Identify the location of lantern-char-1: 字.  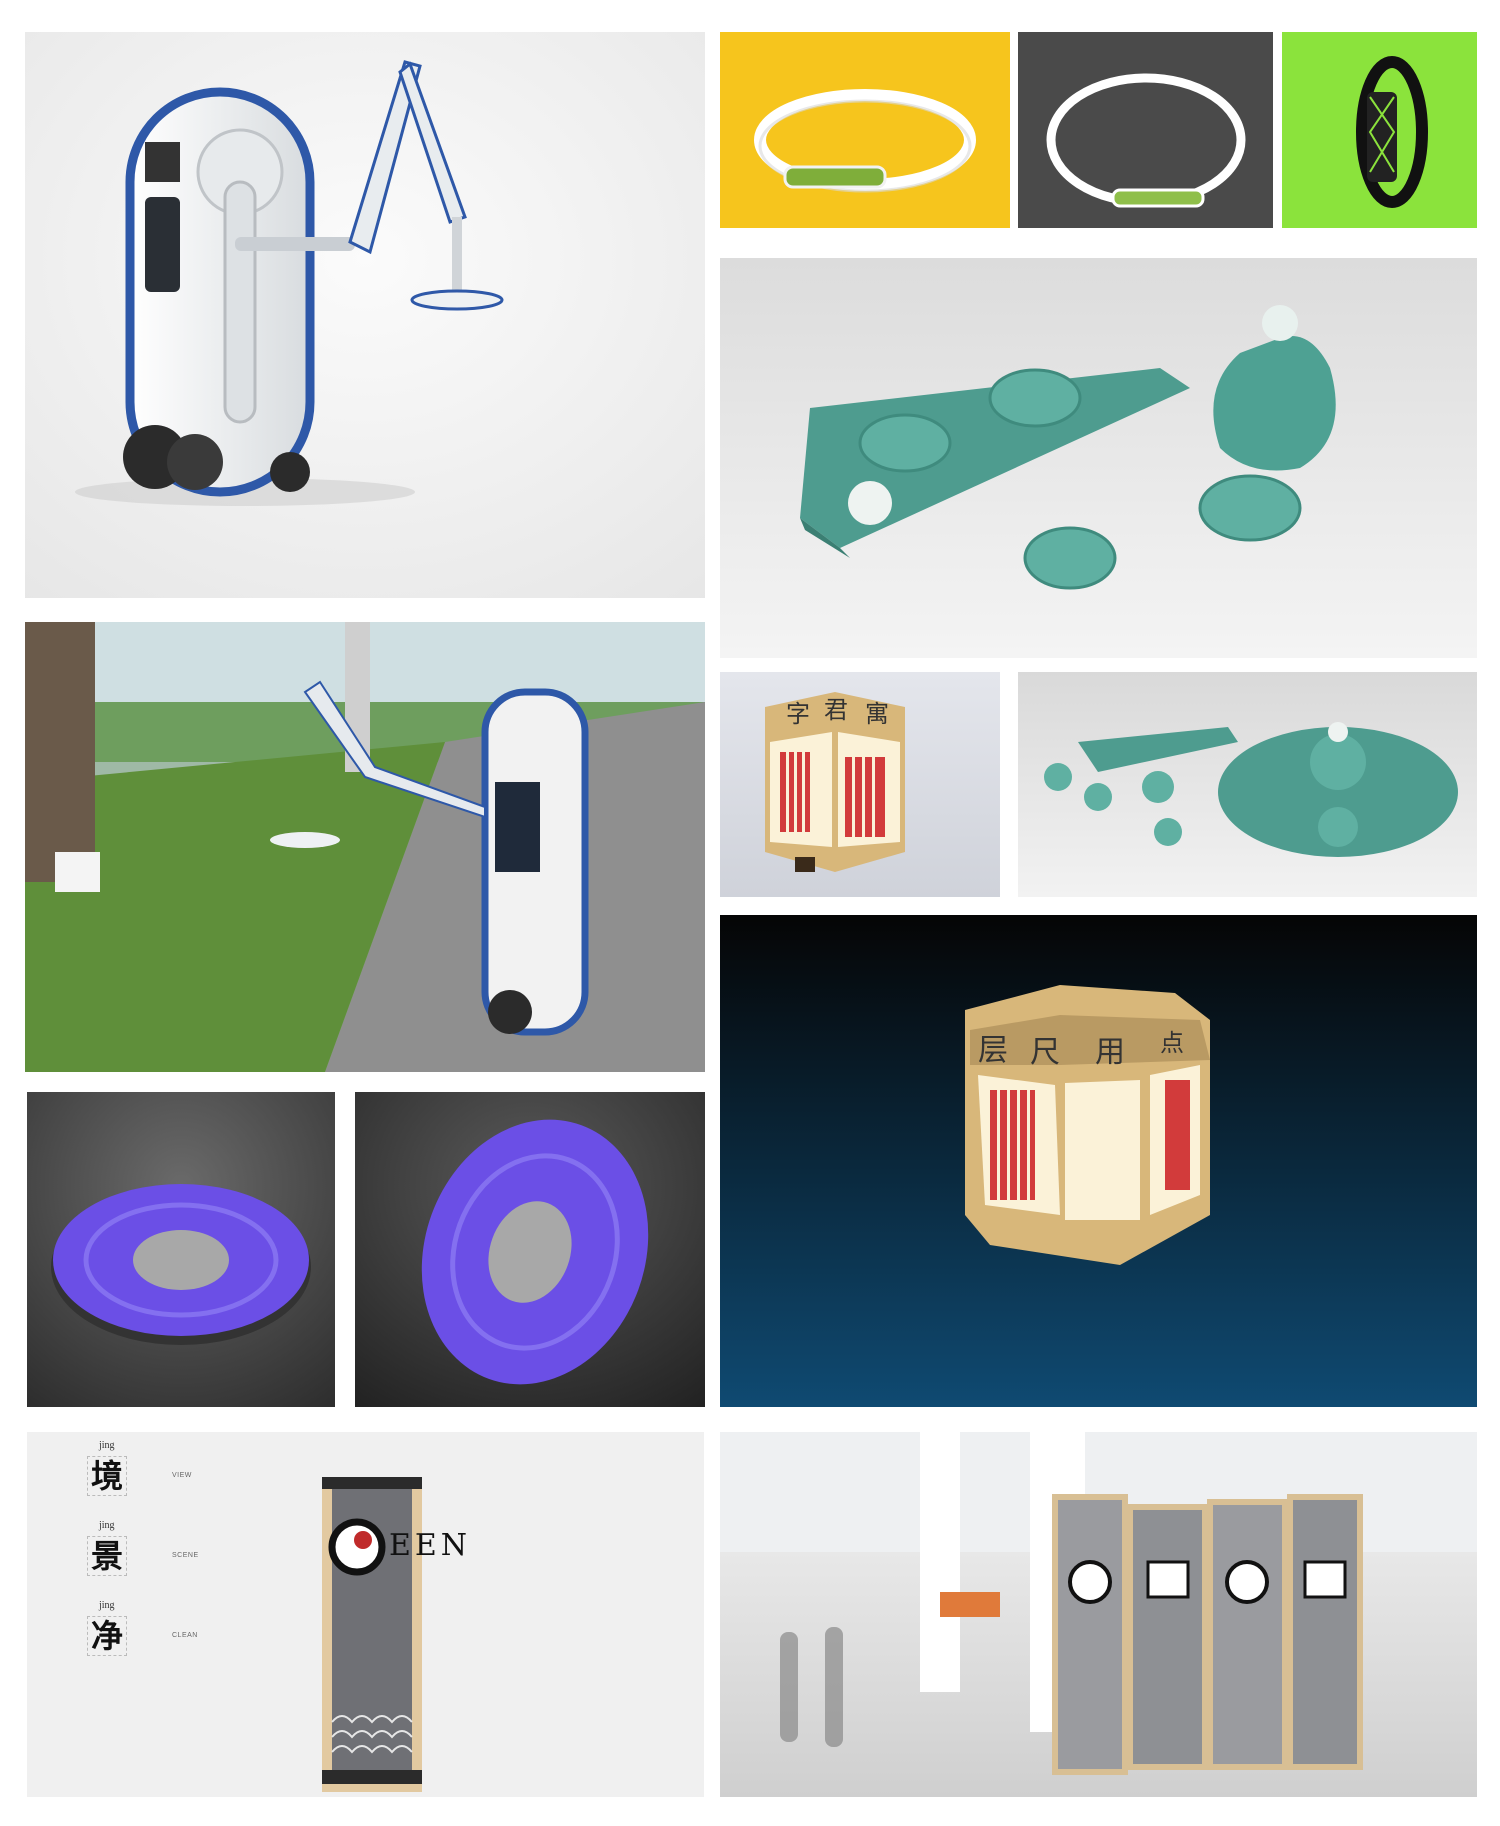
(798, 715).